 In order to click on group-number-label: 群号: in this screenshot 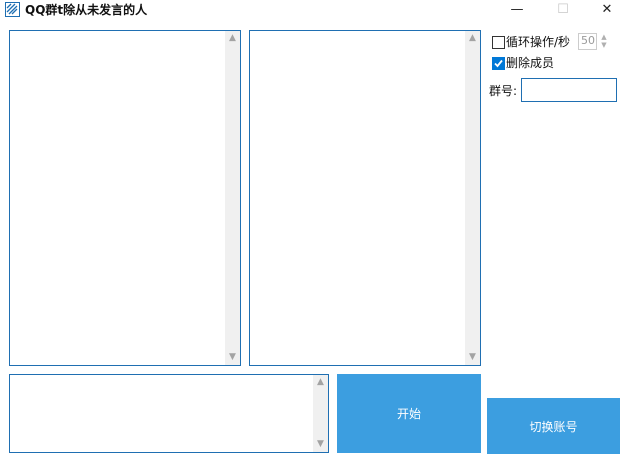, I will do `click(503, 91)`.